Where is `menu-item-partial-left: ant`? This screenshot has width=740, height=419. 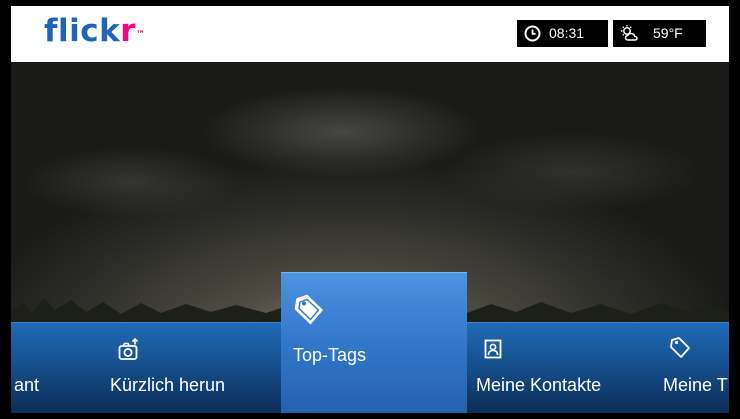
menu-item-partial-left: ant is located at coordinates (53, 368).